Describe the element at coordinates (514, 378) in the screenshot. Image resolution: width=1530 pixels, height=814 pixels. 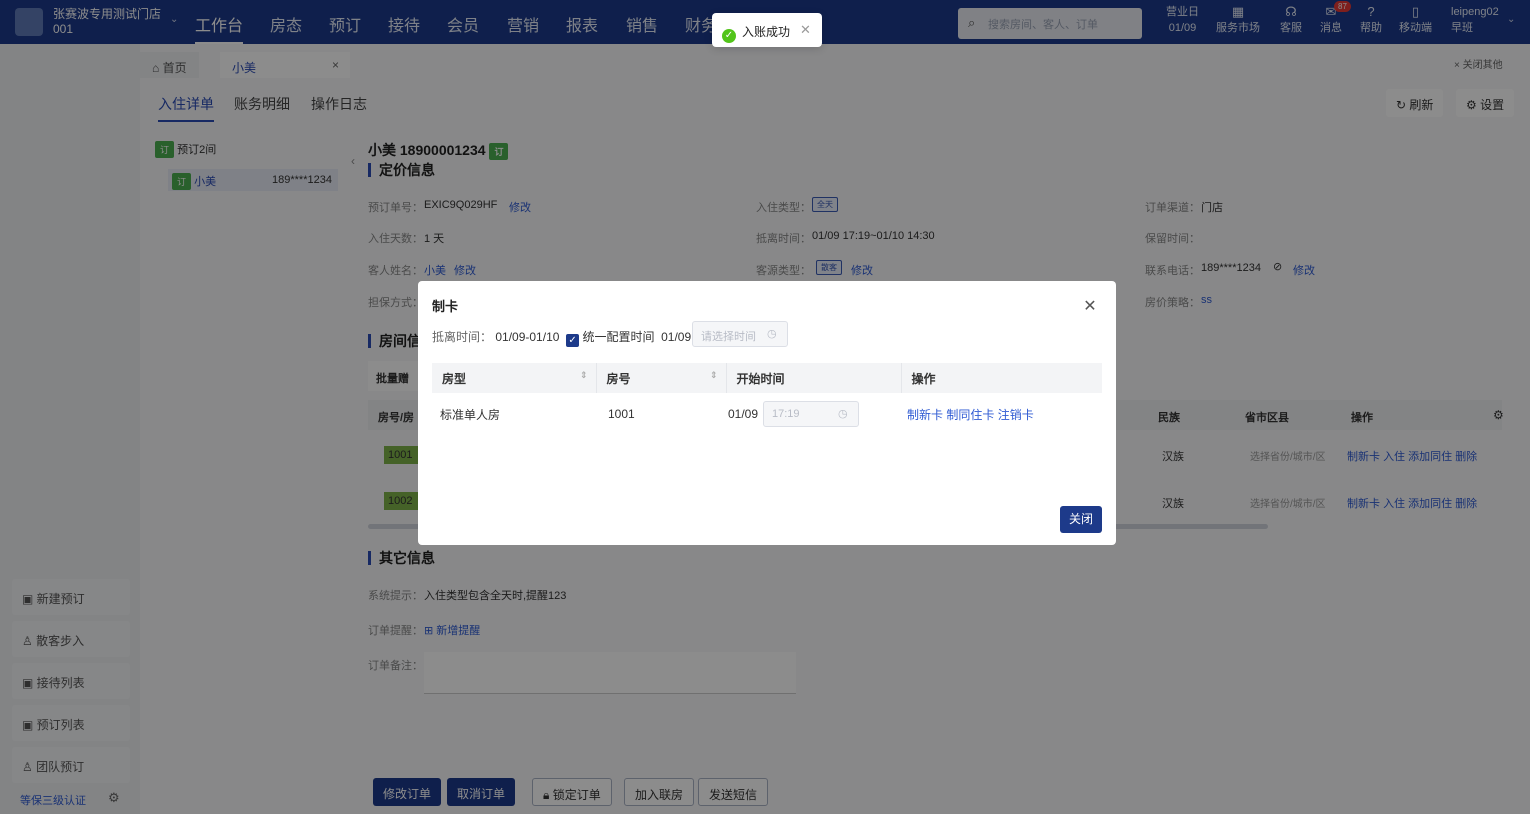
I see `col-room-type: 房型 ⇕` at that location.